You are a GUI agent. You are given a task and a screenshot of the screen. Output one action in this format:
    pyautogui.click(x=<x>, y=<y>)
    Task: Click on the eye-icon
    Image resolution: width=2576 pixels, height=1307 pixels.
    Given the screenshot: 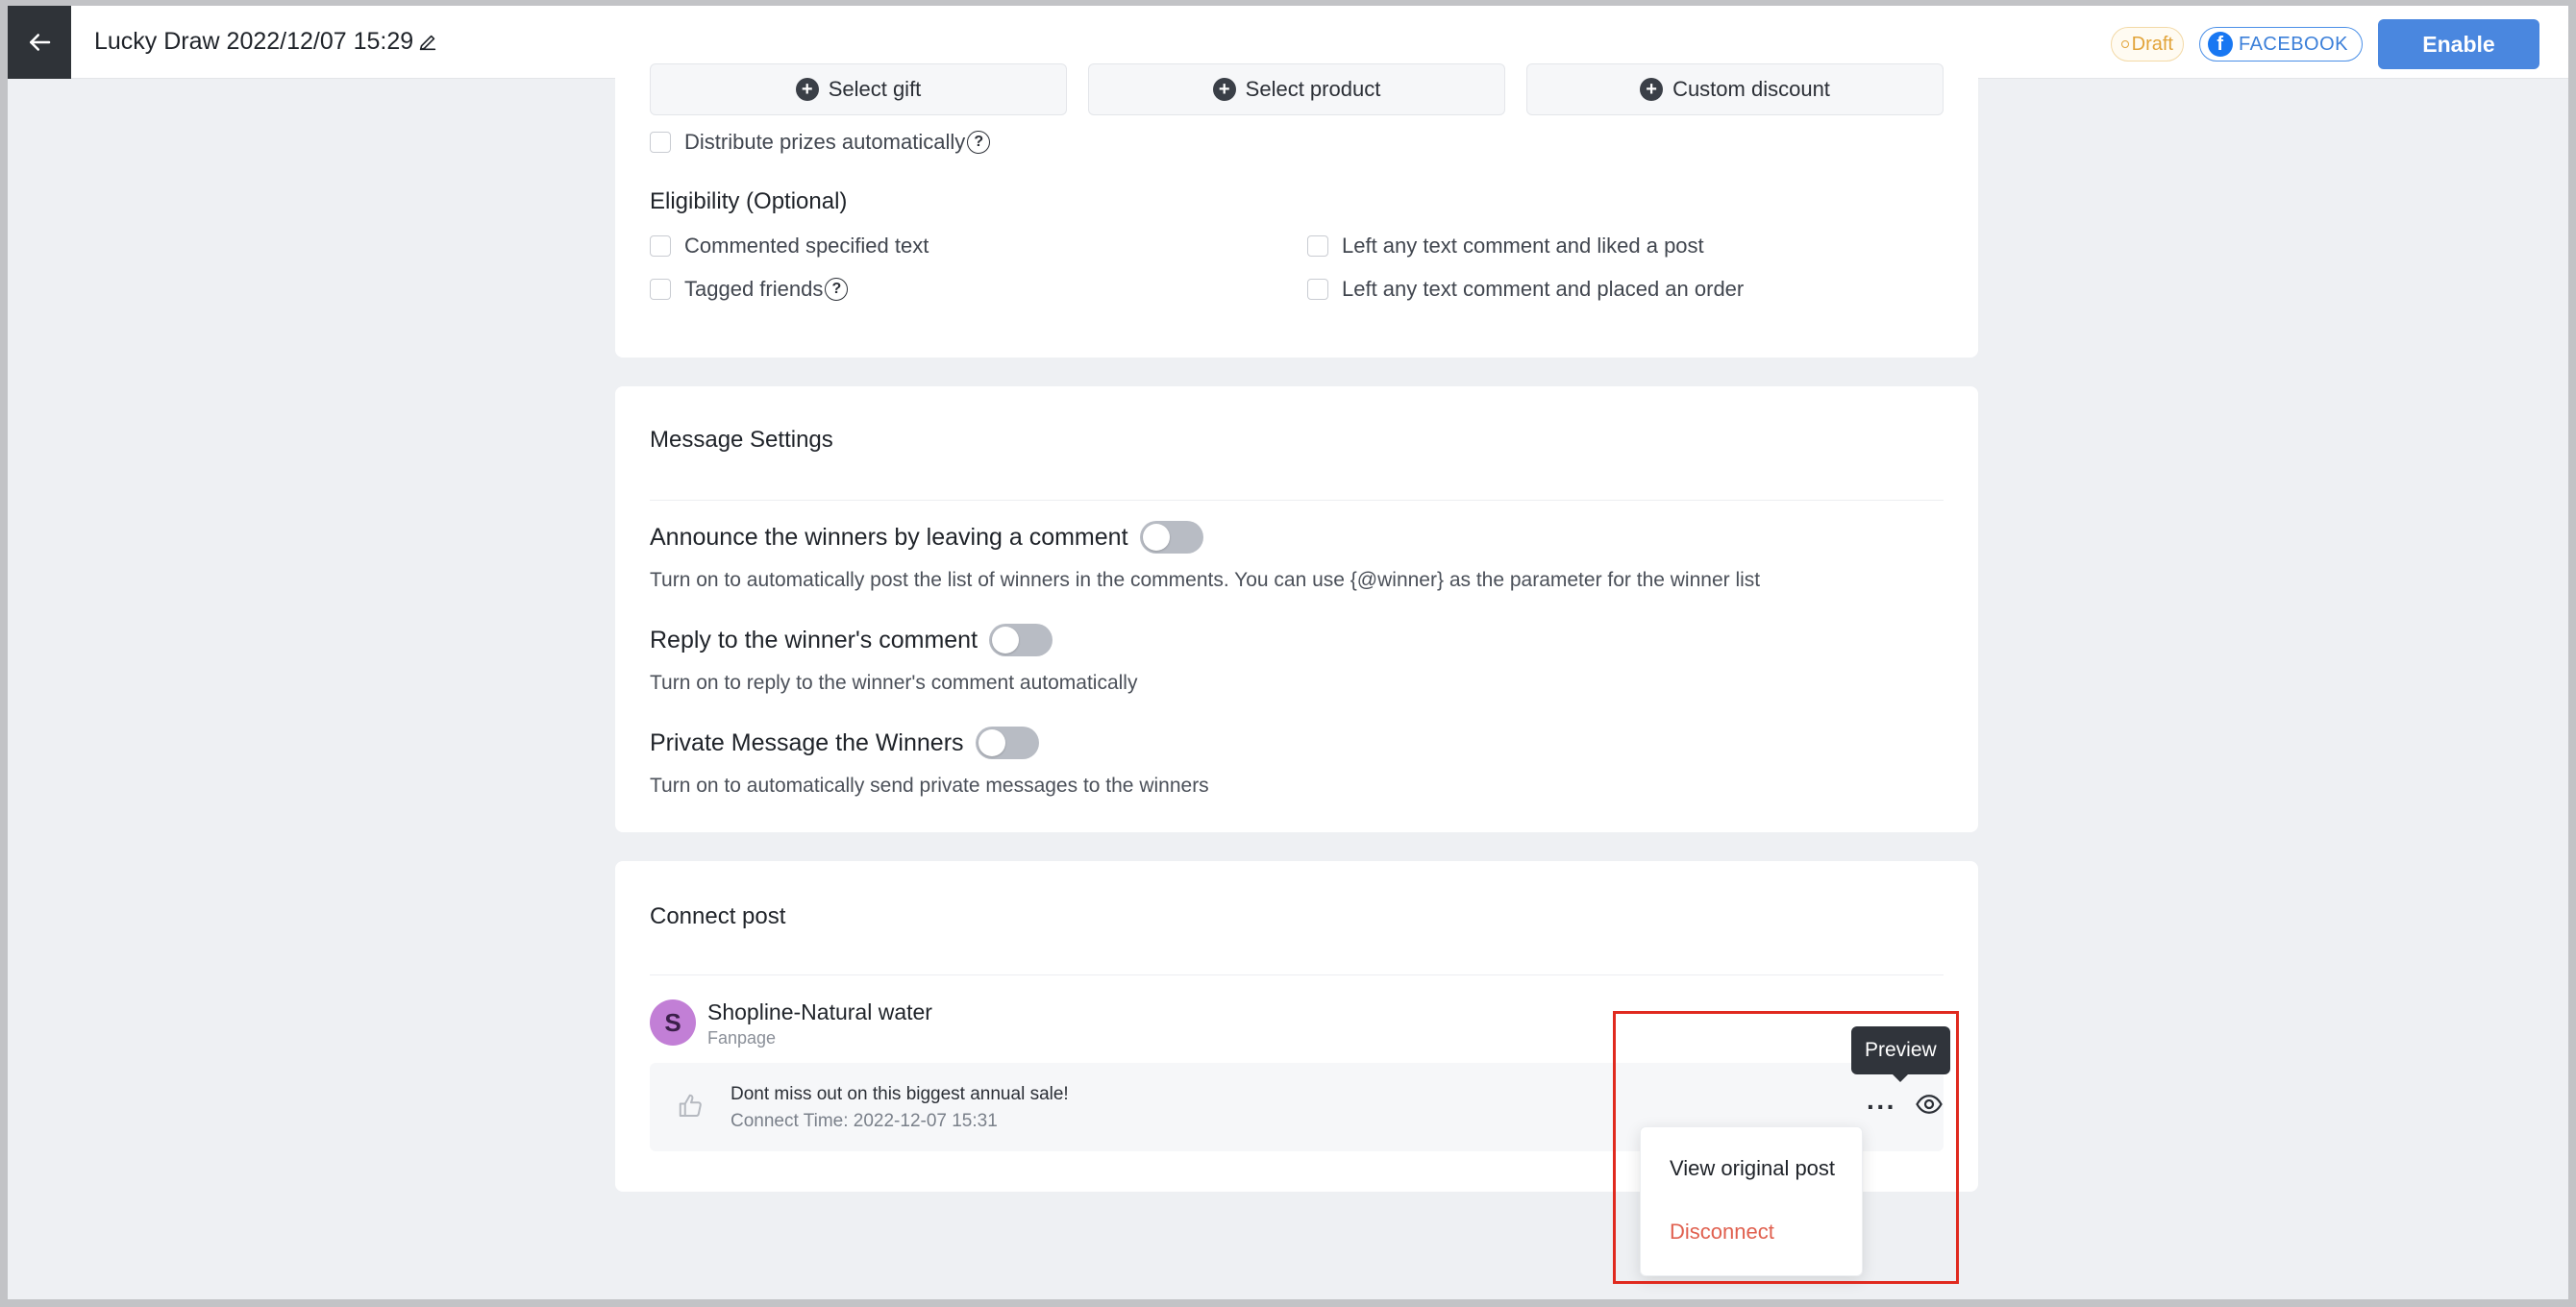 What is the action you would take?
    pyautogui.click(x=1929, y=1104)
    